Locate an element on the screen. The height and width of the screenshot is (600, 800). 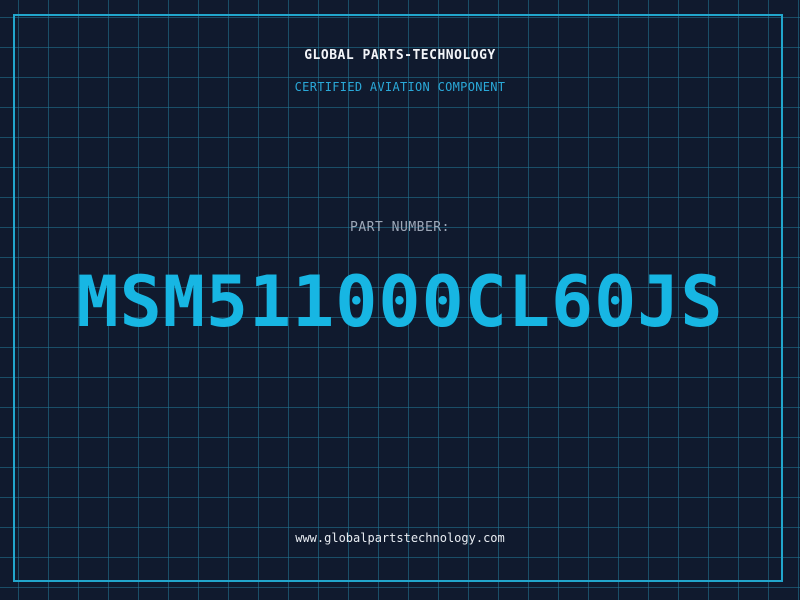
part-number-label: PART NUMBER: is located at coordinates (400, 227).